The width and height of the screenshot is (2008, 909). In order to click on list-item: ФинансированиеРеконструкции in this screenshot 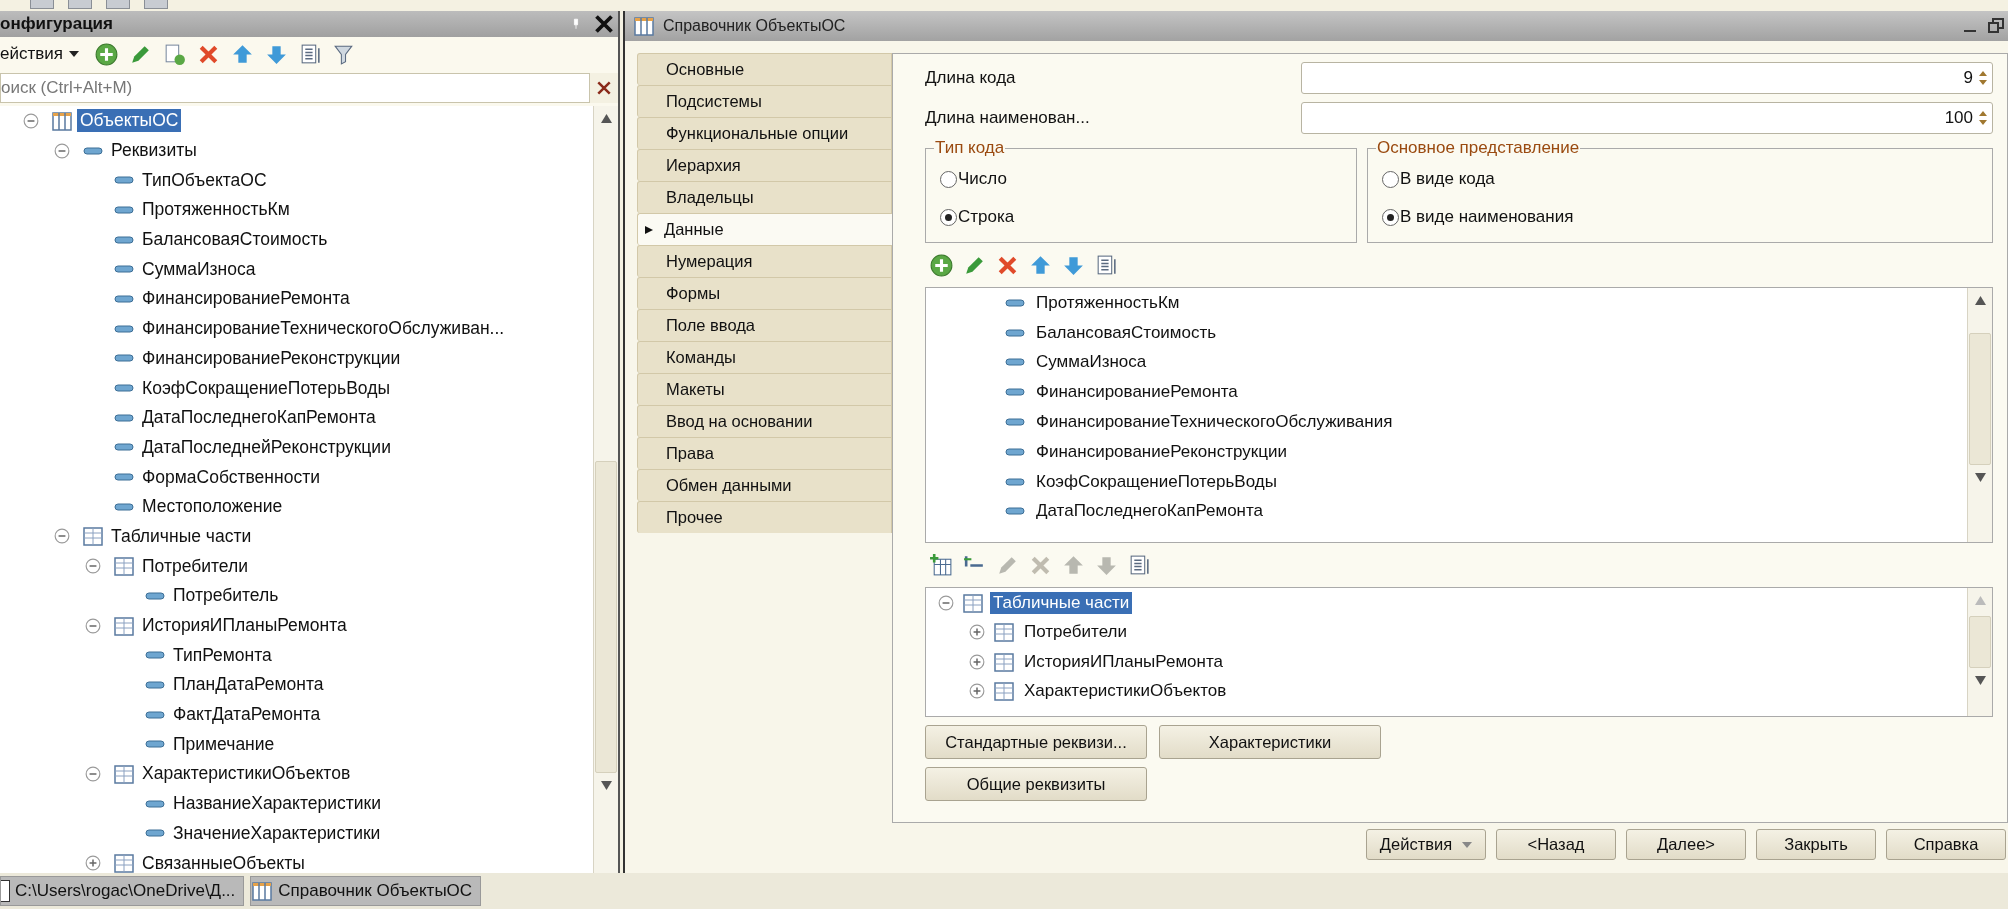, I will do `click(1161, 451)`.